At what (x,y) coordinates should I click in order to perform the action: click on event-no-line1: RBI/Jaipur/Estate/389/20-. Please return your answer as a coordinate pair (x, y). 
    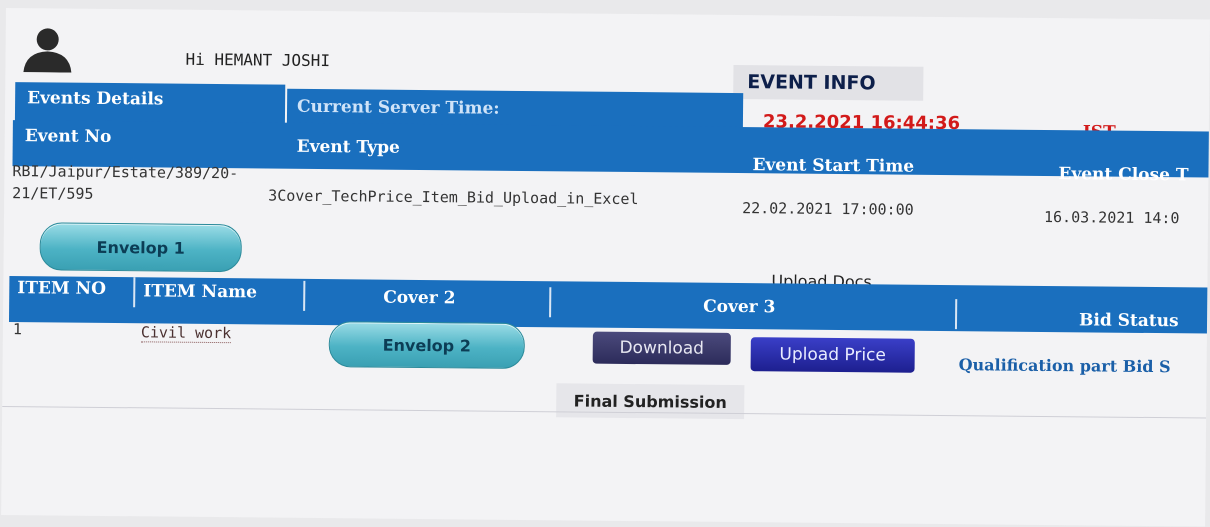
    Looking at the image, I should click on (125, 172).